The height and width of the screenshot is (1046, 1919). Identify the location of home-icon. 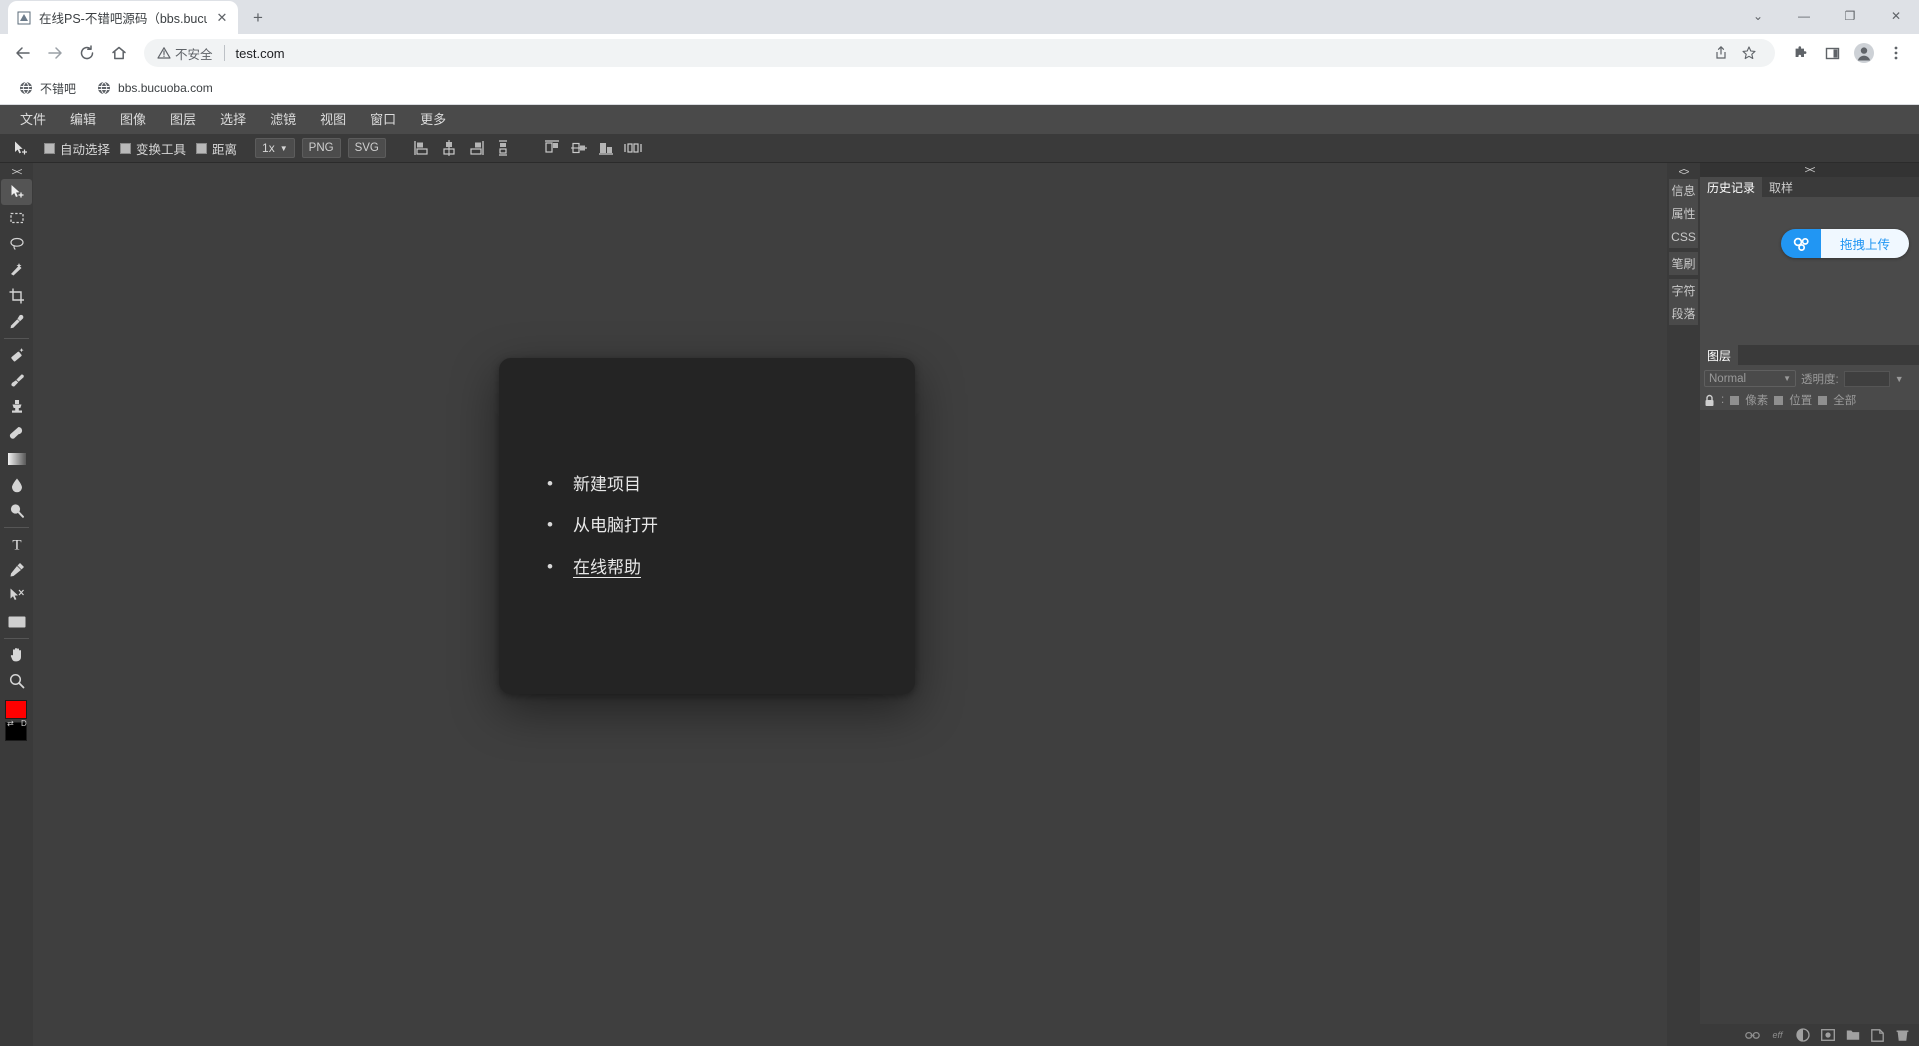
(119, 53).